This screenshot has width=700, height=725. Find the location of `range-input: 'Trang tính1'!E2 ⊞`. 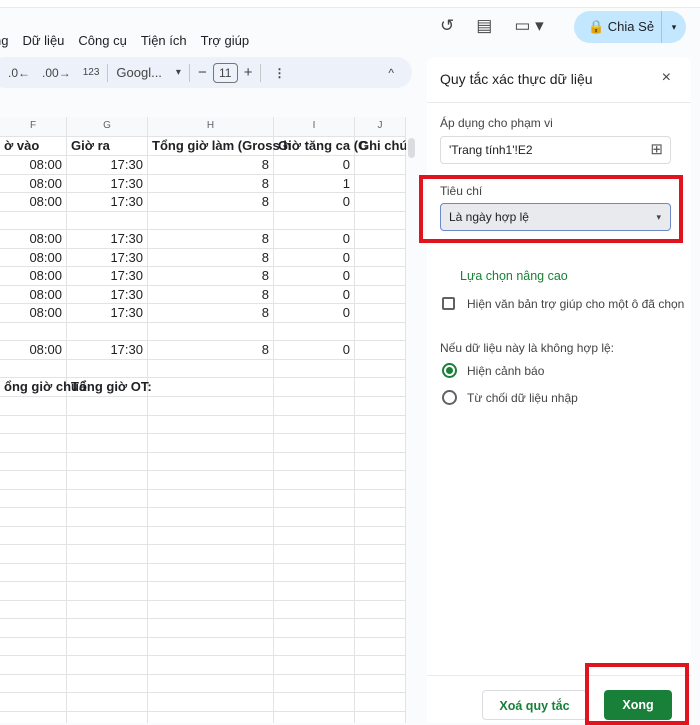

range-input: 'Trang tính1'!E2 ⊞ is located at coordinates (555, 150).